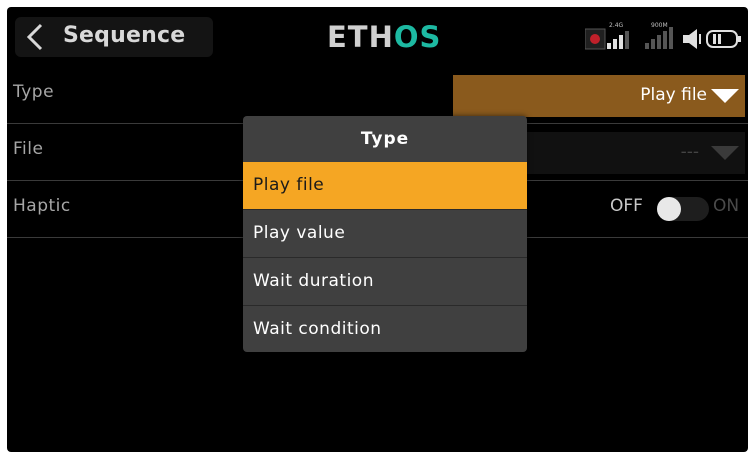  I want to click on top-bar: Sequence ETHOS 2.4G 900M, so click(377, 37).